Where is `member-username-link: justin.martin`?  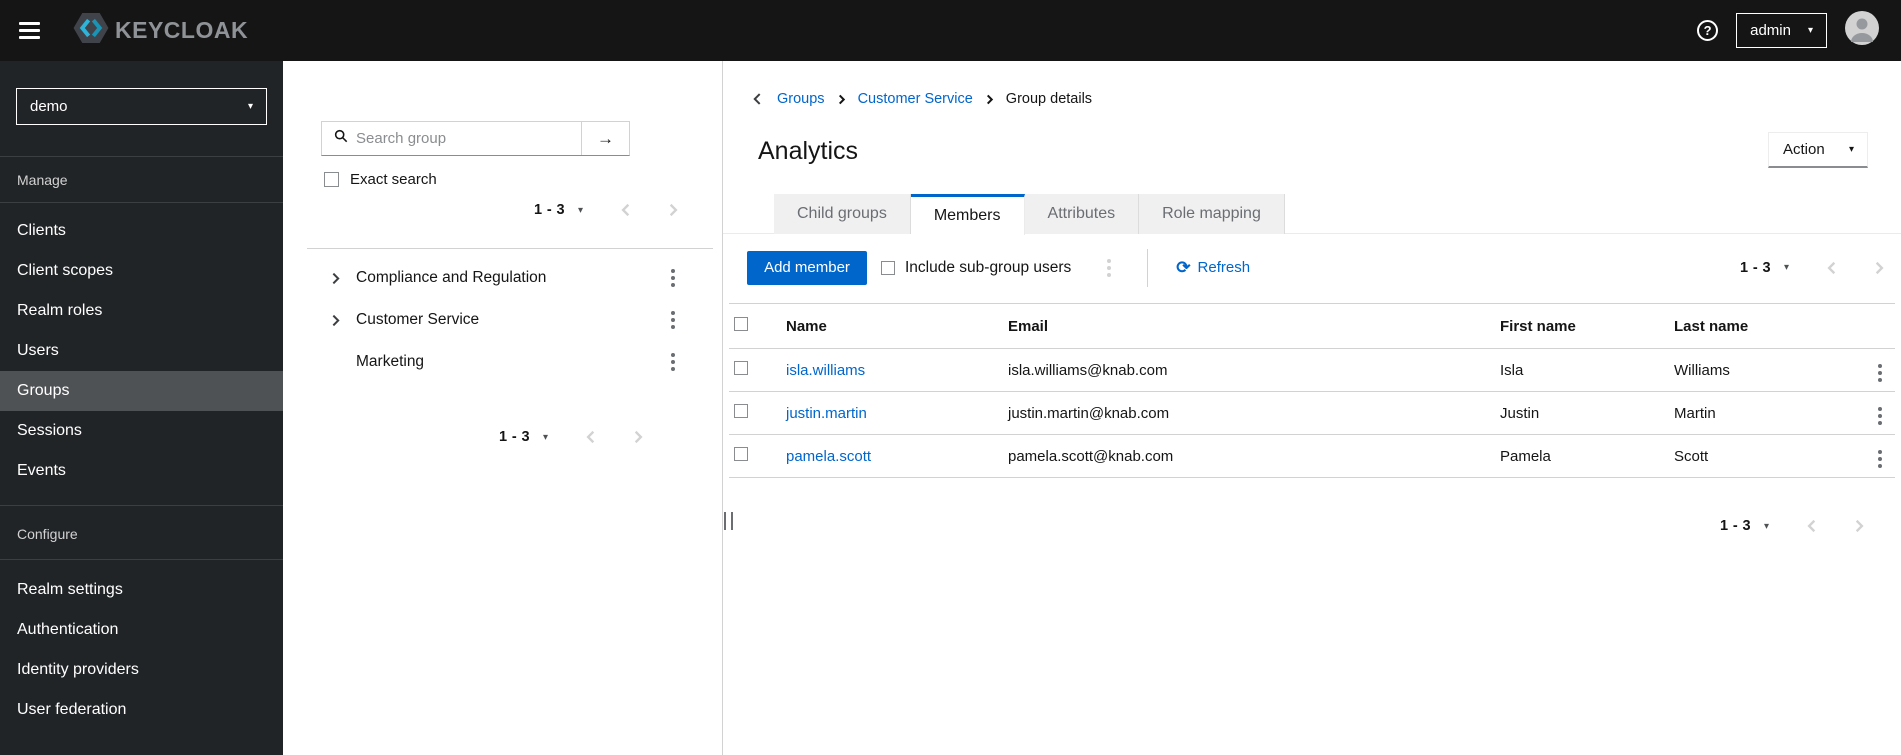
member-username-link: justin.martin is located at coordinates (826, 413).